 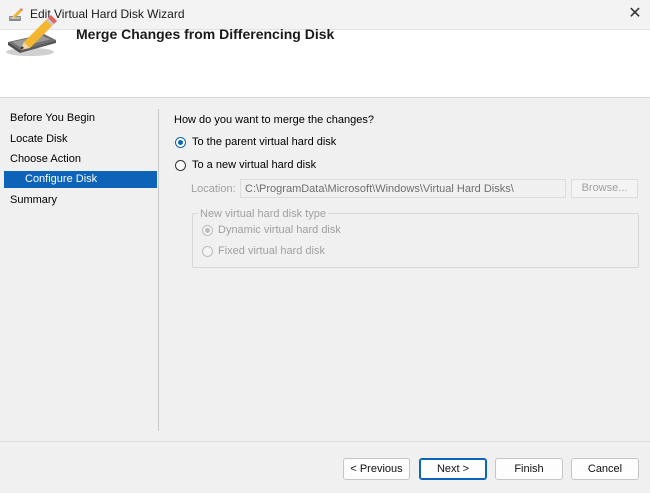 What do you see at coordinates (274, 120) in the screenshot?
I see `merge-question: How do you want to merge the changes?` at bounding box center [274, 120].